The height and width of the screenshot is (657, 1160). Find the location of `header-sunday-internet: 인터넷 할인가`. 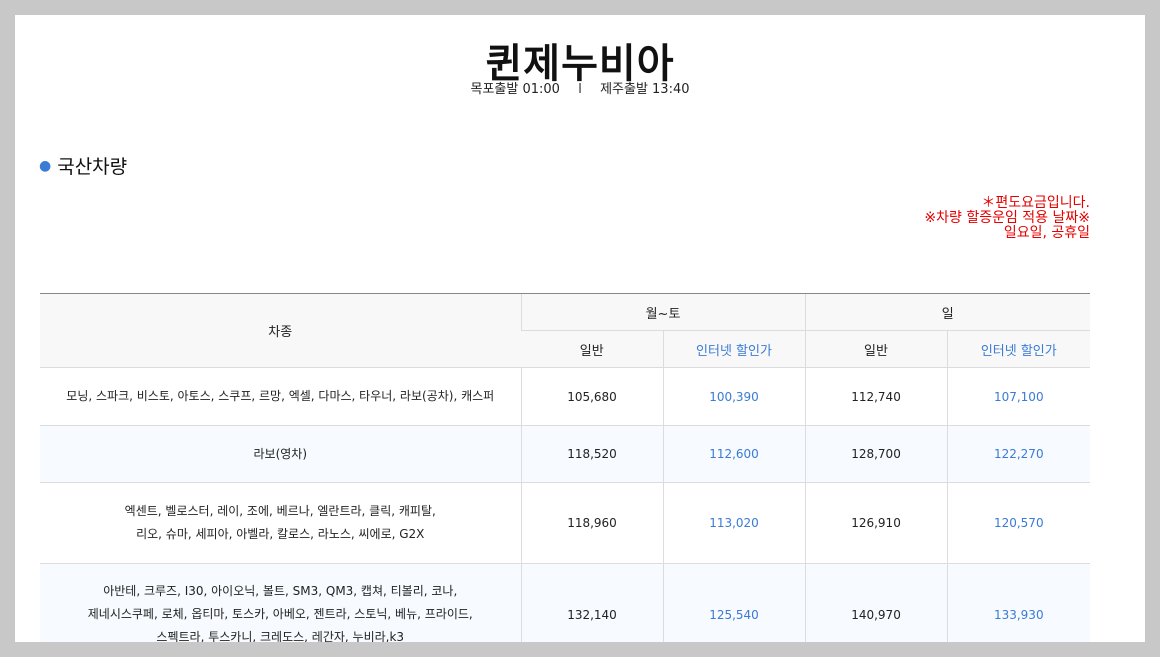

header-sunday-internet: 인터넷 할인가 is located at coordinates (1018, 349).